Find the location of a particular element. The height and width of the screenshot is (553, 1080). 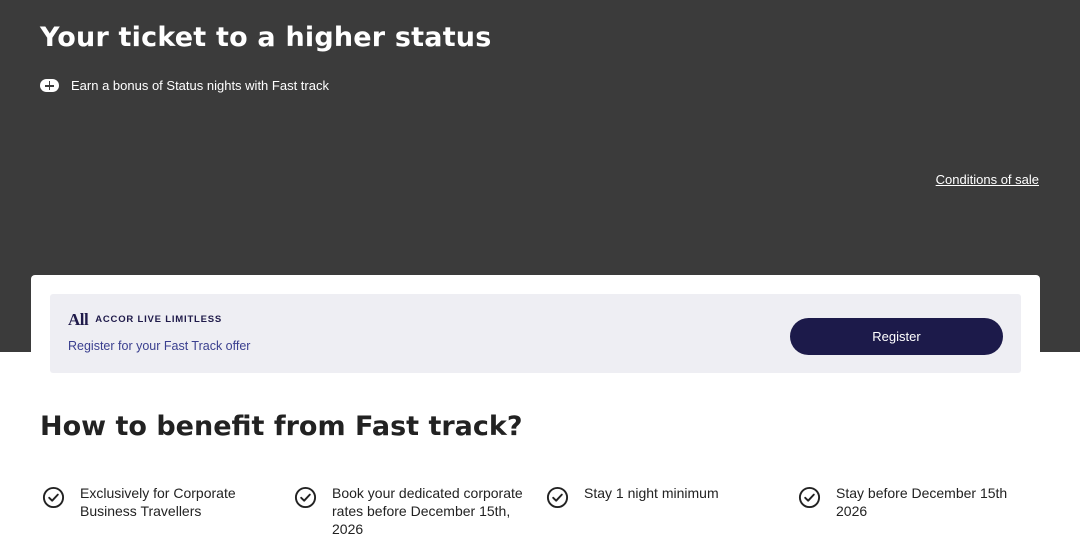

benefit-item: Stay 1 night minimum is located at coordinates (662, 496).